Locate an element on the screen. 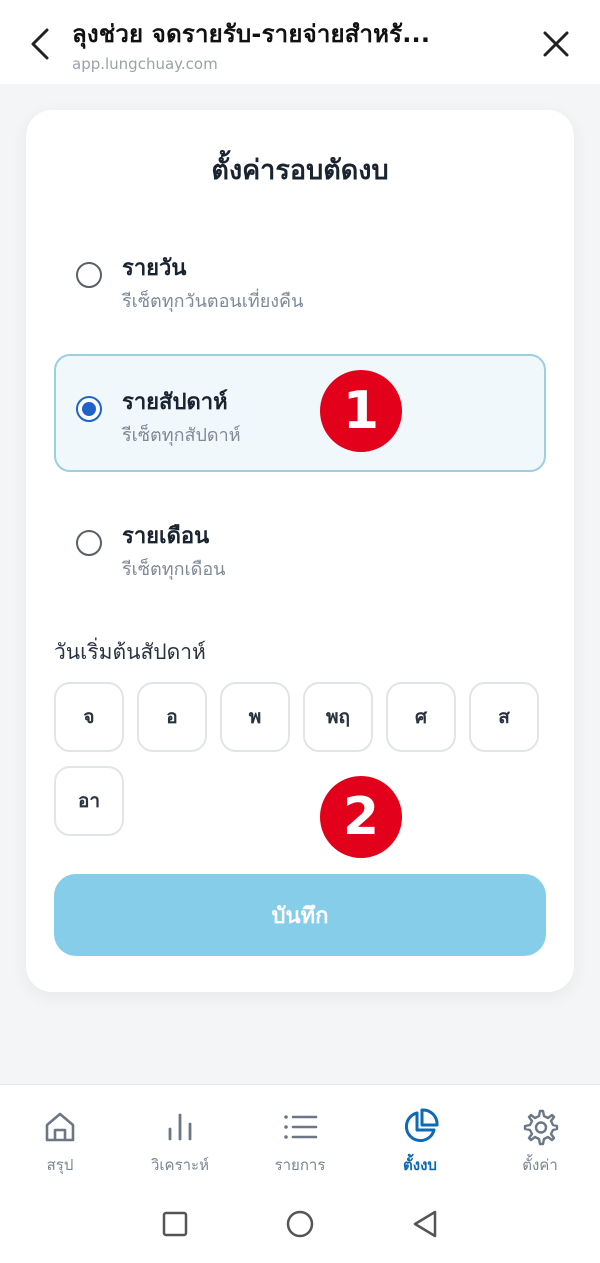  option-label: รายเดือน is located at coordinates (166, 536).